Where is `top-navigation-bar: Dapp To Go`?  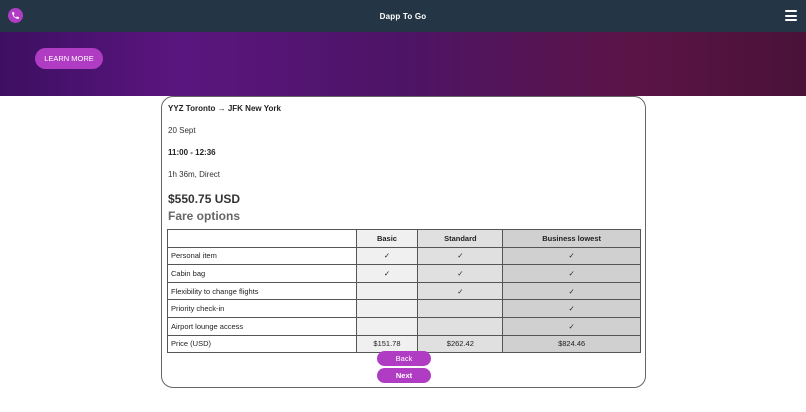 top-navigation-bar: Dapp To Go is located at coordinates (403, 16).